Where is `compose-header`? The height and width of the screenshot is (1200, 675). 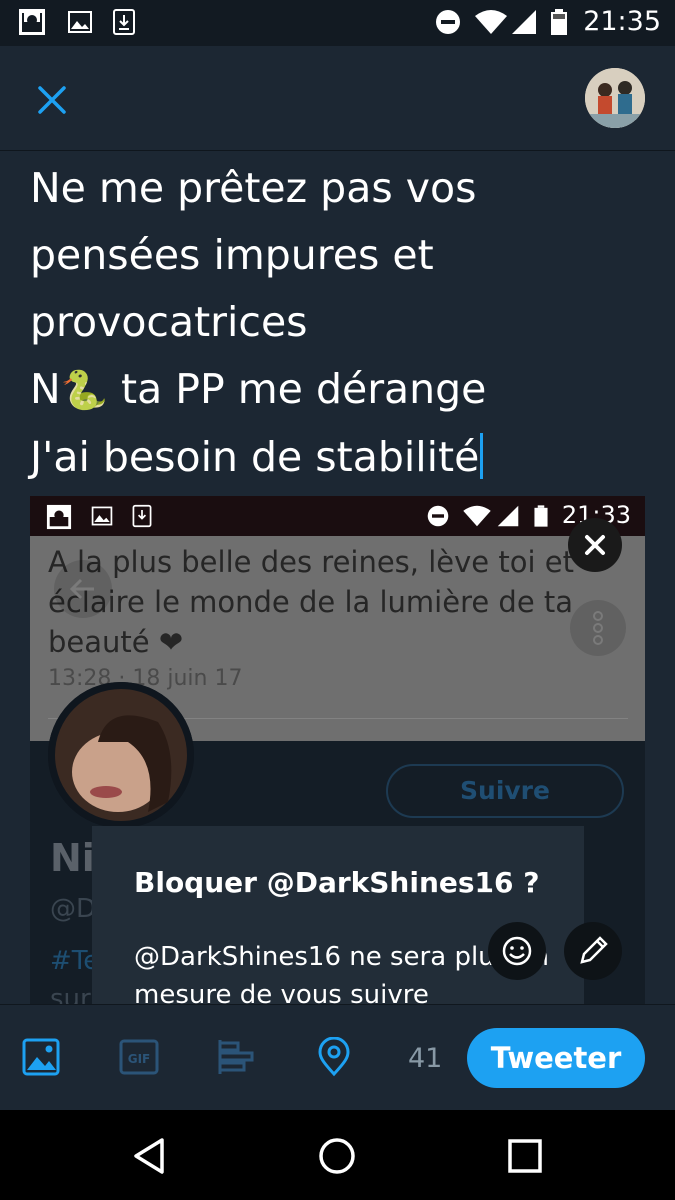
compose-header is located at coordinates (337, 98).